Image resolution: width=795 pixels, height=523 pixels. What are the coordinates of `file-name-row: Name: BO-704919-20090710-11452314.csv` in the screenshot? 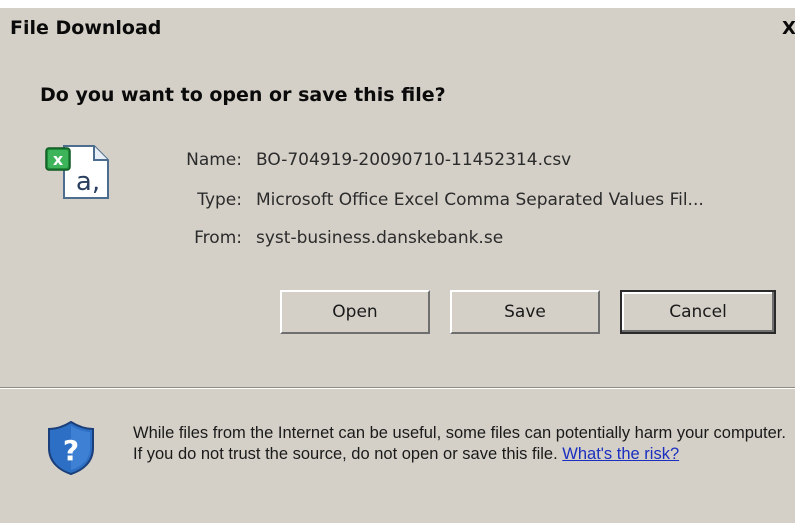 It's located at (397, 163).